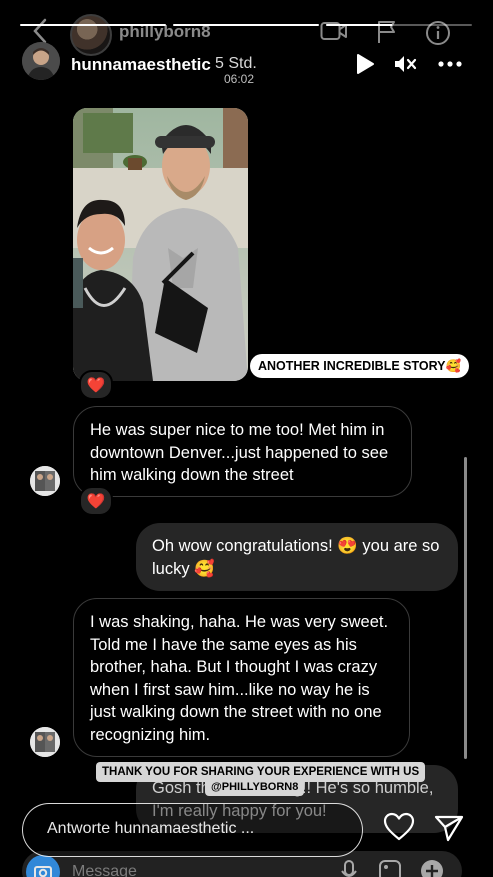  I want to click on story-age: 5 Std., so click(236, 63).